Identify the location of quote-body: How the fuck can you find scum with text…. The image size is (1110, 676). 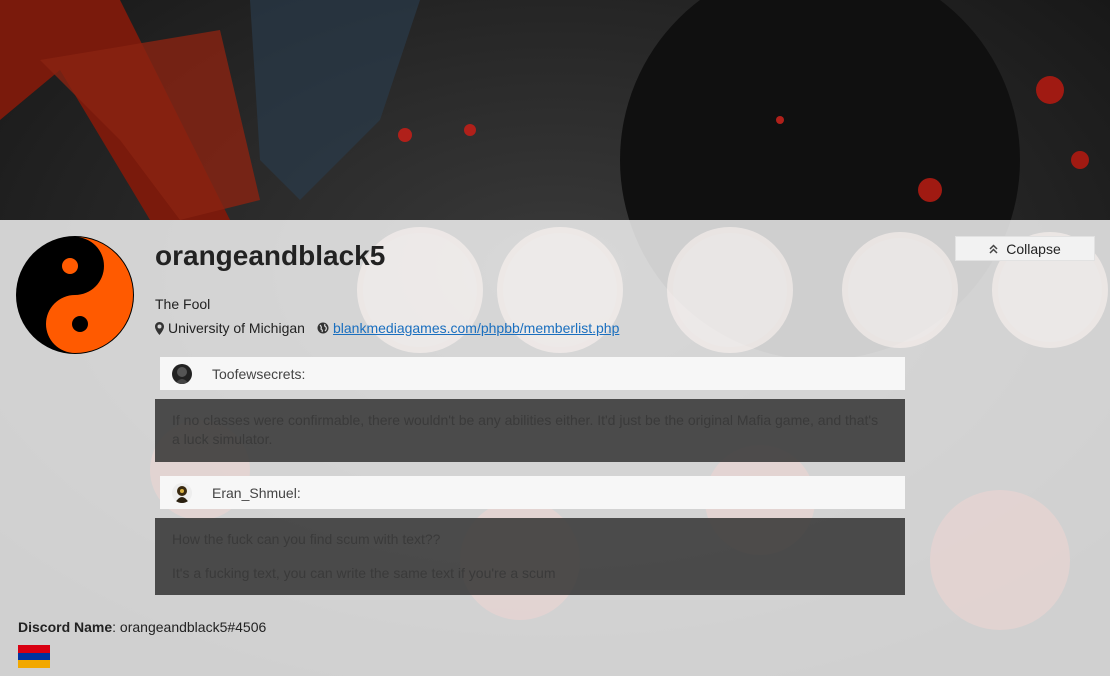
(530, 556).